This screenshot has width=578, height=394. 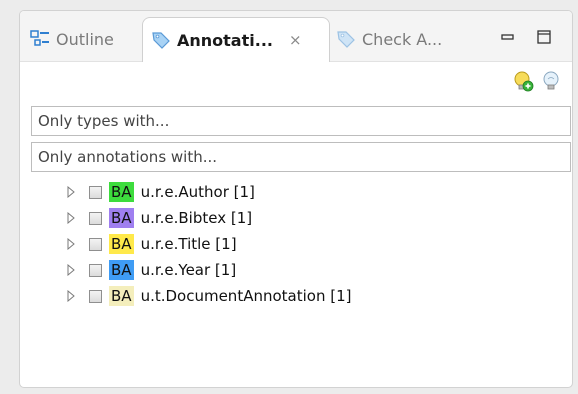 What do you see at coordinates (196, 218) in the screenshot?
I see `tree-item-label: u.r.e.Bibtex [1]` at bounding box center [196, 218].